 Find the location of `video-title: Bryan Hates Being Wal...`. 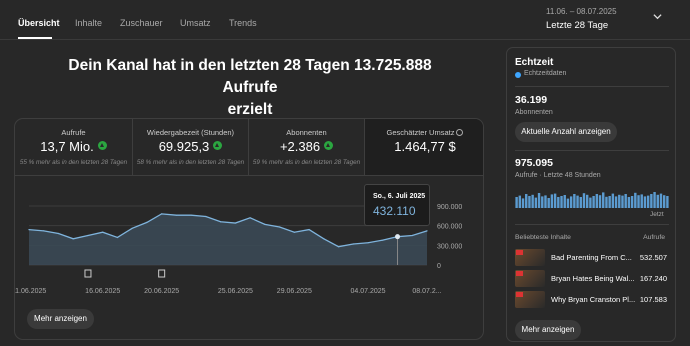

video-title: Bryan Hates Being Wal... is located at coordinates (593, 278).